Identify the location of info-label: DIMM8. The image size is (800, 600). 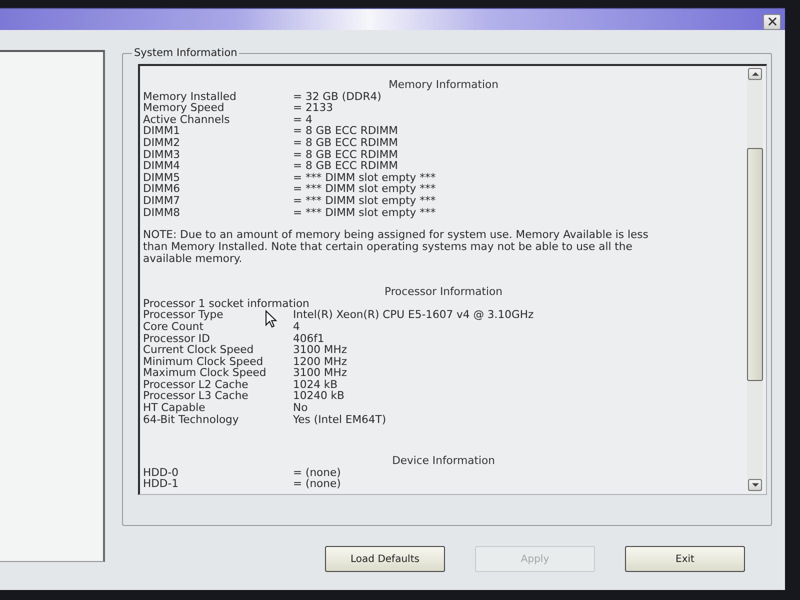
(161, 212).